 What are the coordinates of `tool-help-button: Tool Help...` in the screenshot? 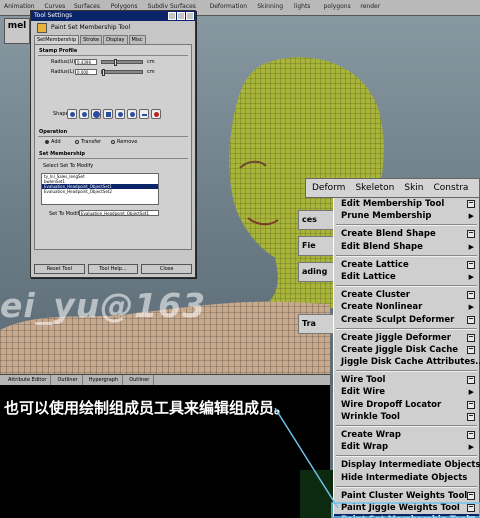 It's located at (113, 269).